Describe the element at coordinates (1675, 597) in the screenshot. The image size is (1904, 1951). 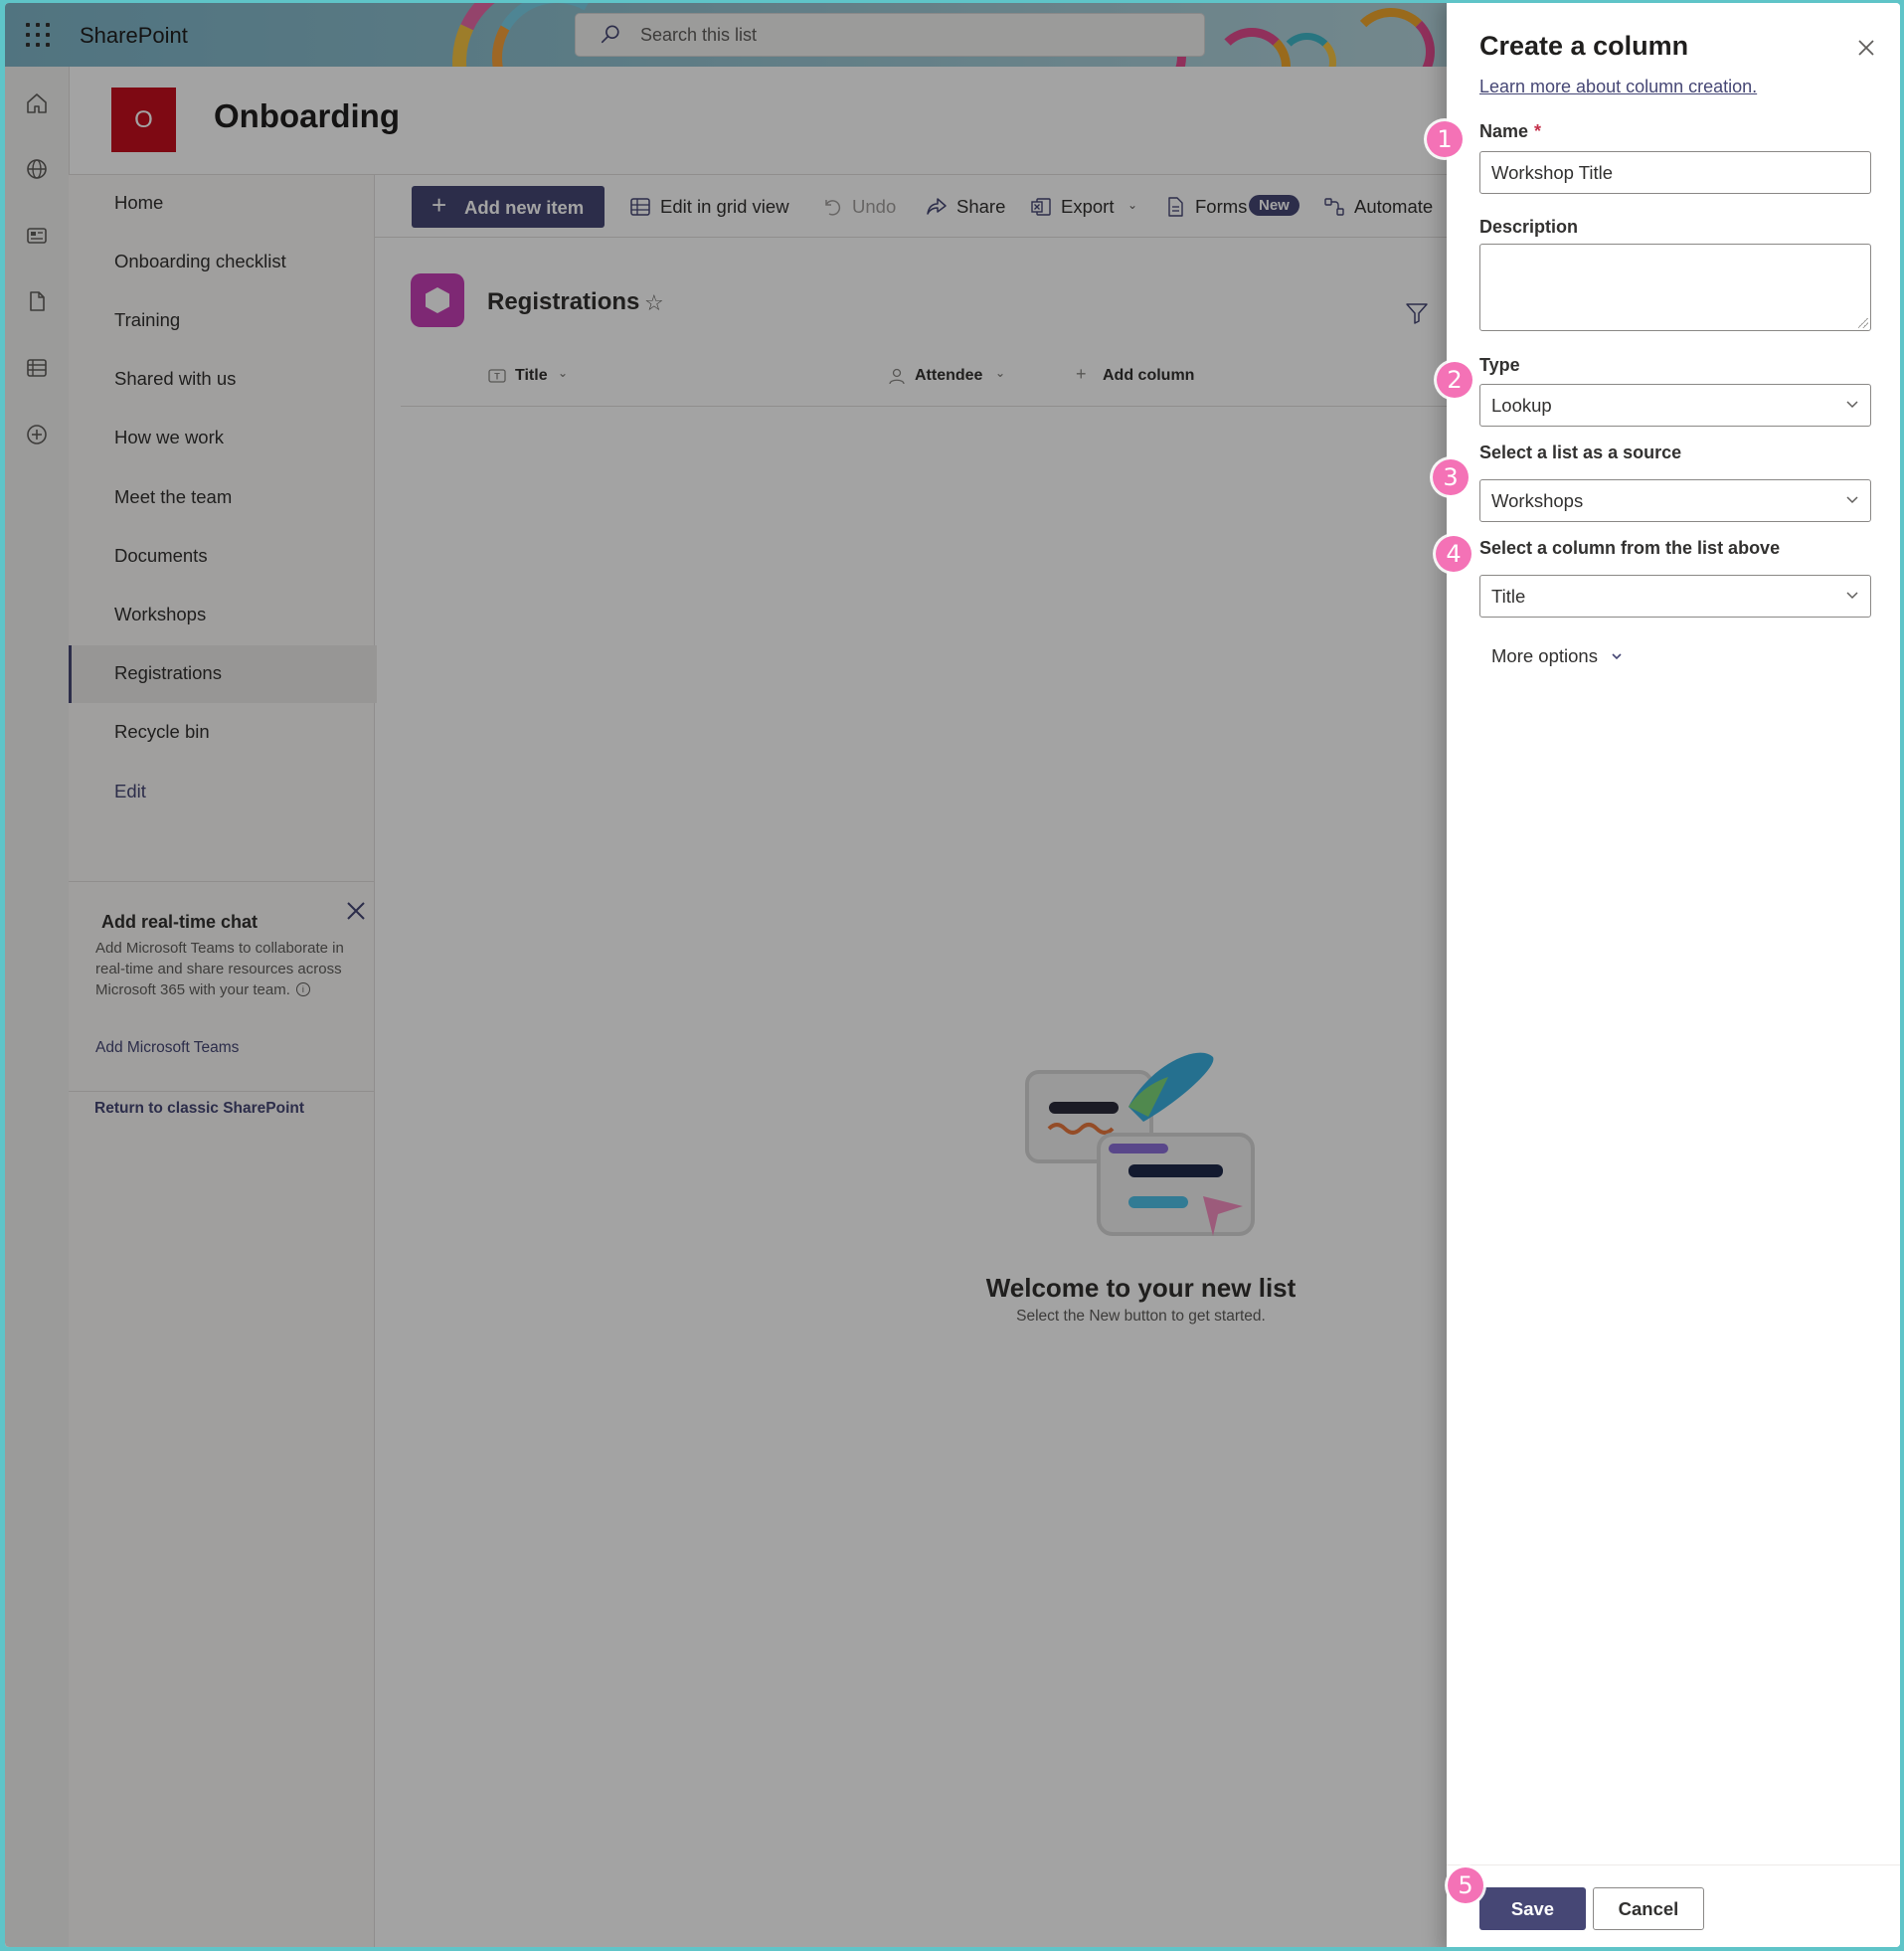
I see `lookup-column-dropdown: Title` at that location.